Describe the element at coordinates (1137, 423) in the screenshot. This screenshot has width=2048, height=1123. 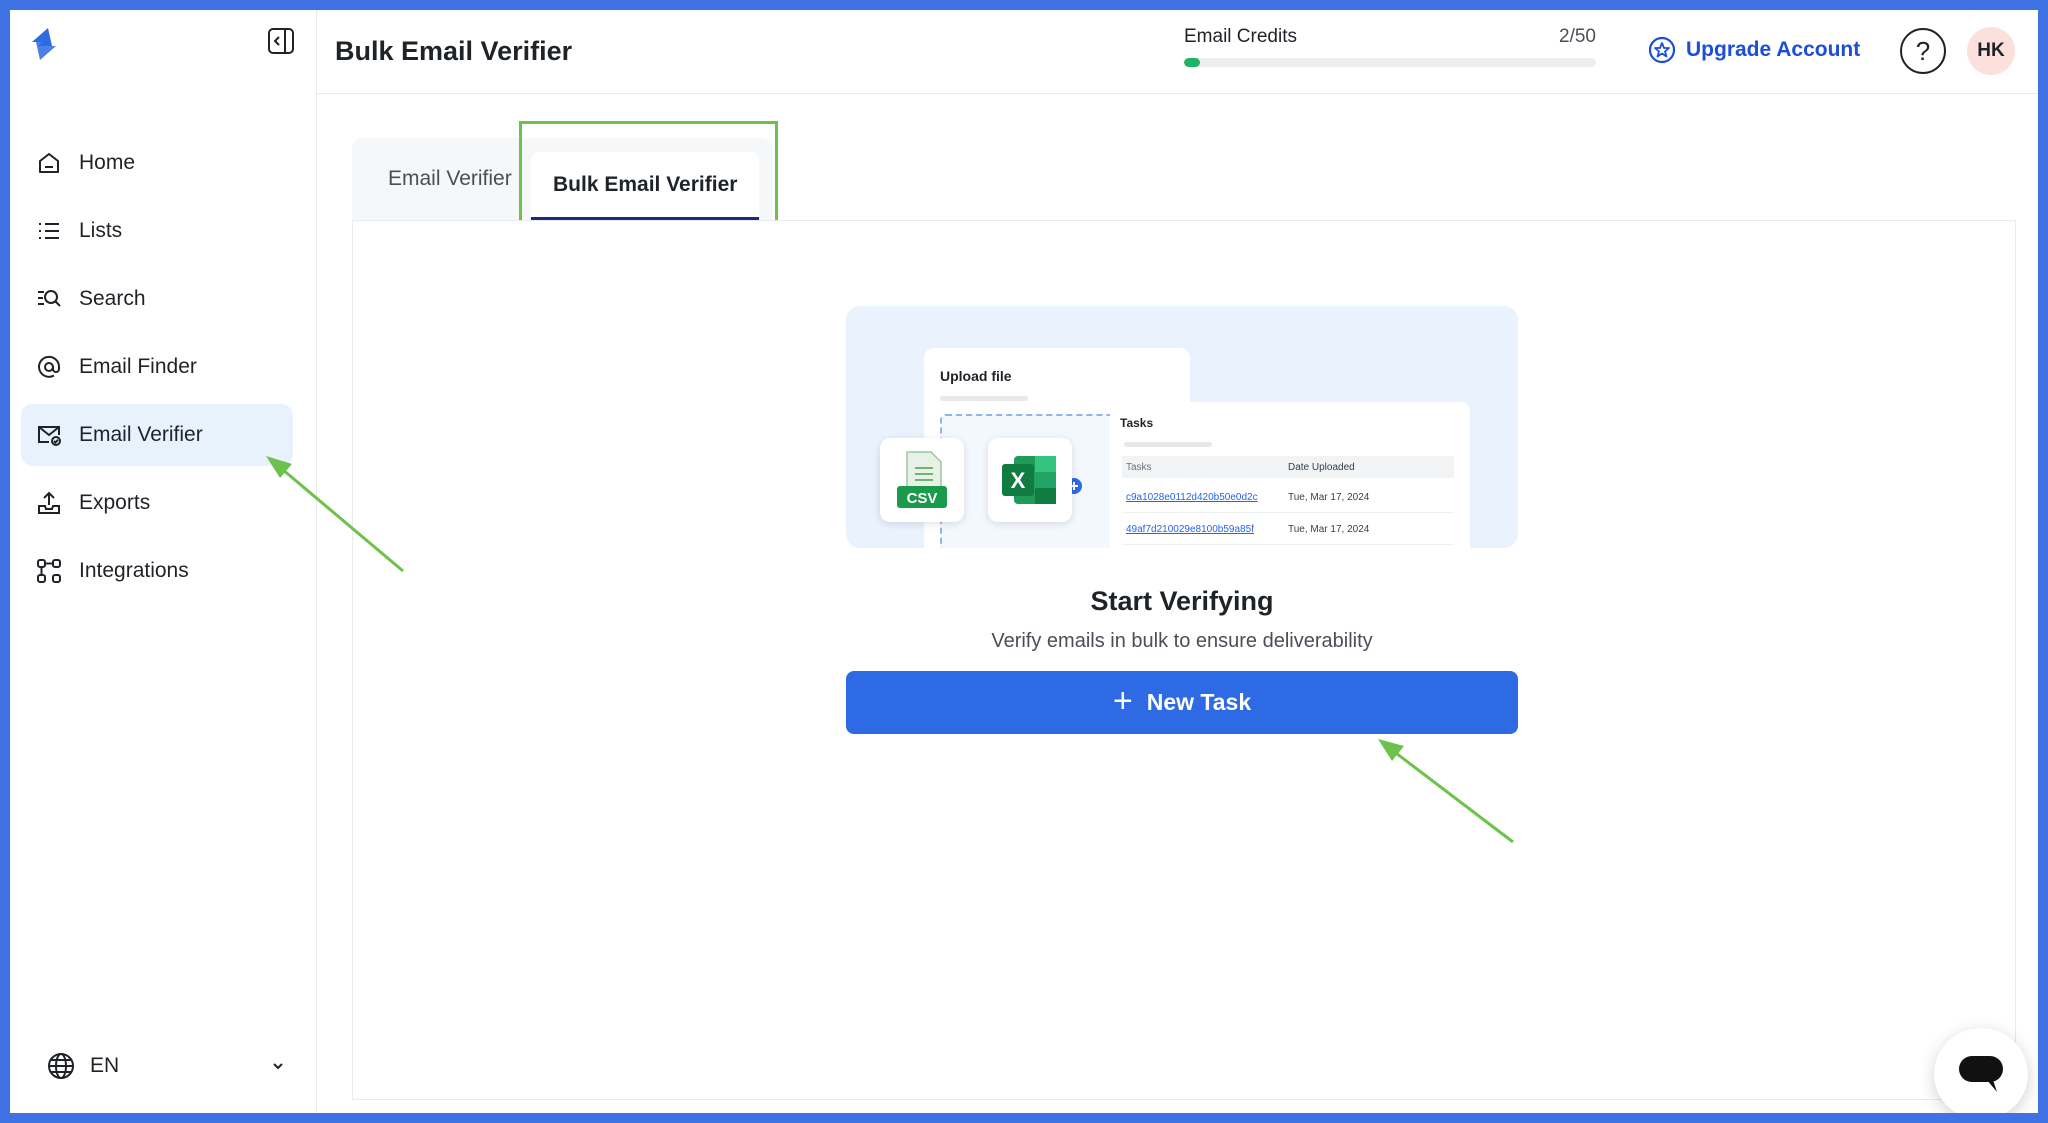
I see `tasks-card-title: Tasks` at that location.